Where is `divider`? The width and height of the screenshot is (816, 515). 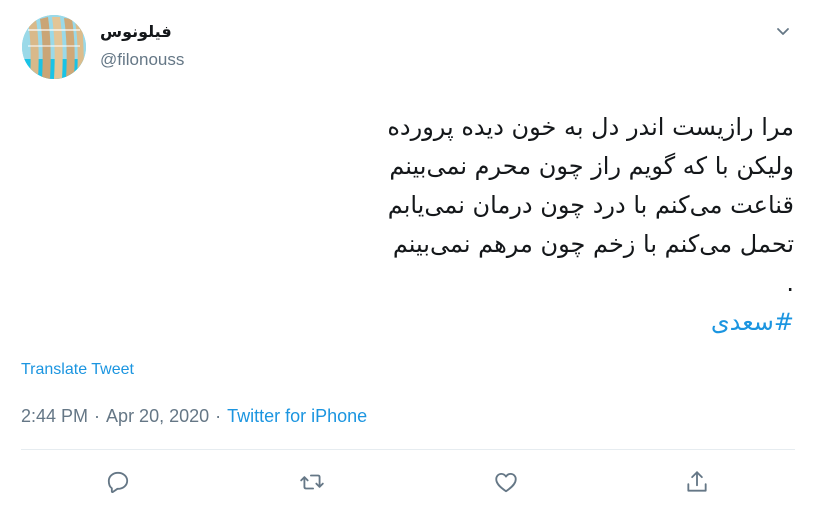 divider is located at coordinates (408, 449).